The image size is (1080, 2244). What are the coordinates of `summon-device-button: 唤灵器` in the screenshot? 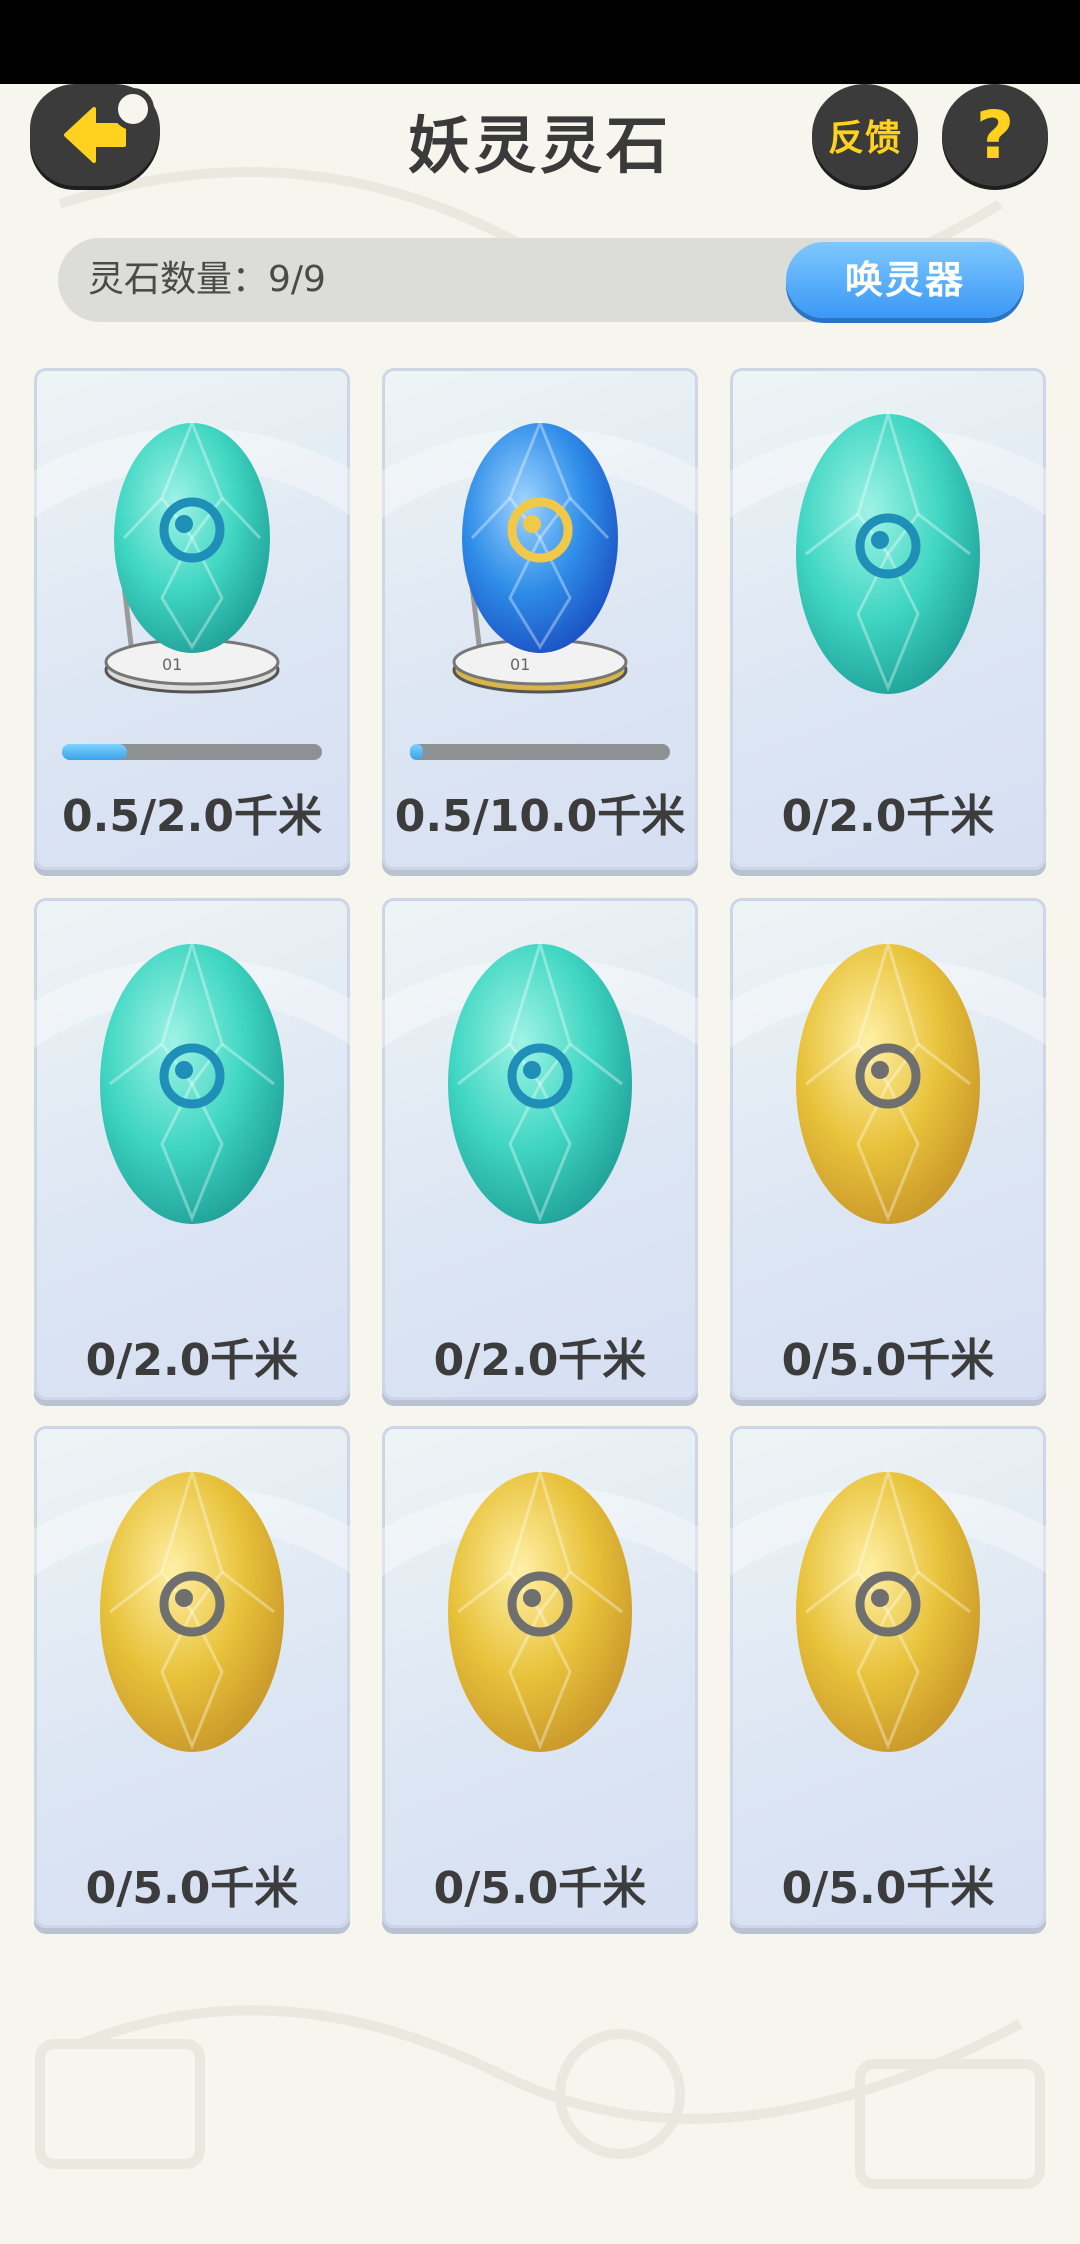 It's located at (905, 280).